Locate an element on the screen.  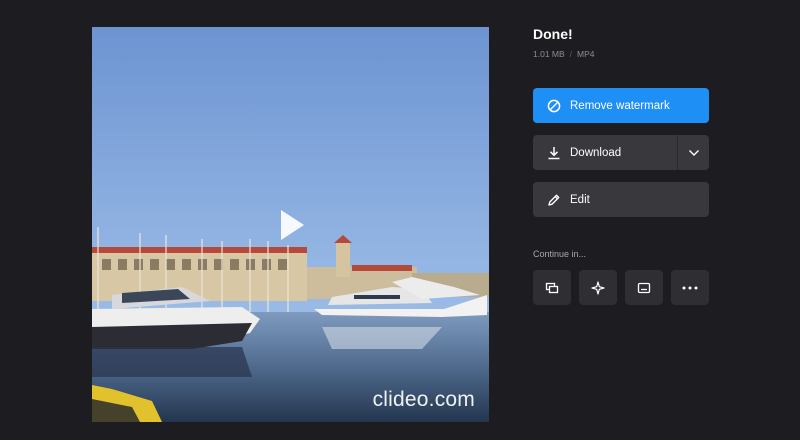
layers-icon is located at coordinates (552, 287).